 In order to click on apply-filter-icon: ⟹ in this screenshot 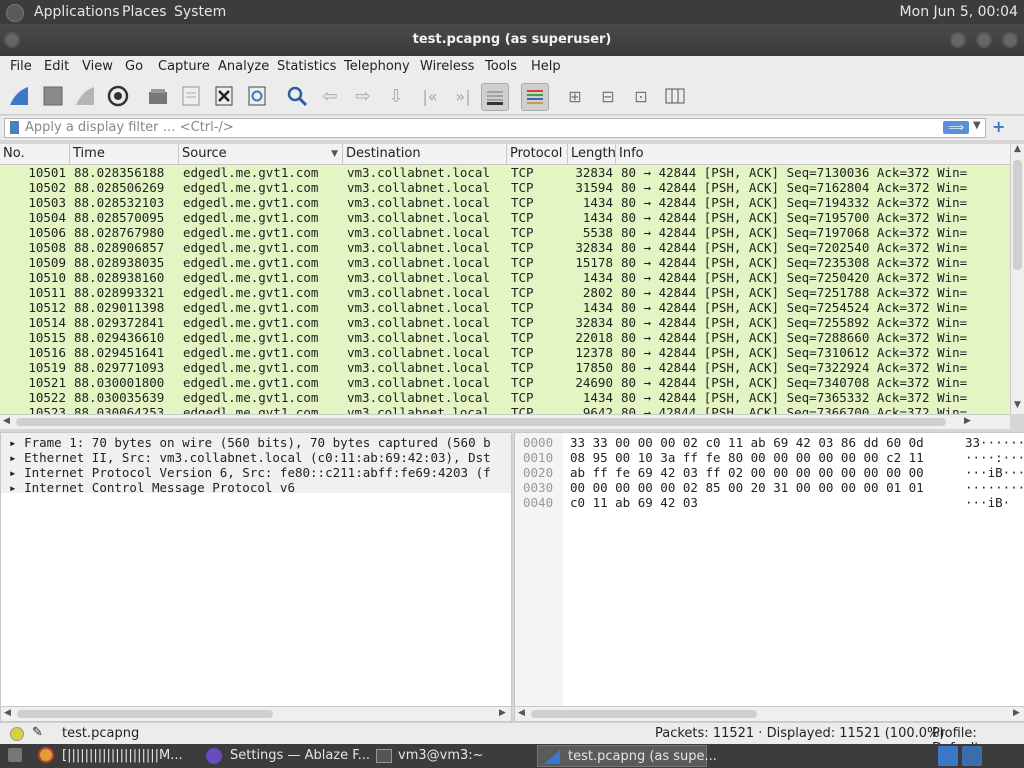, I will do `click(956, 127)`.